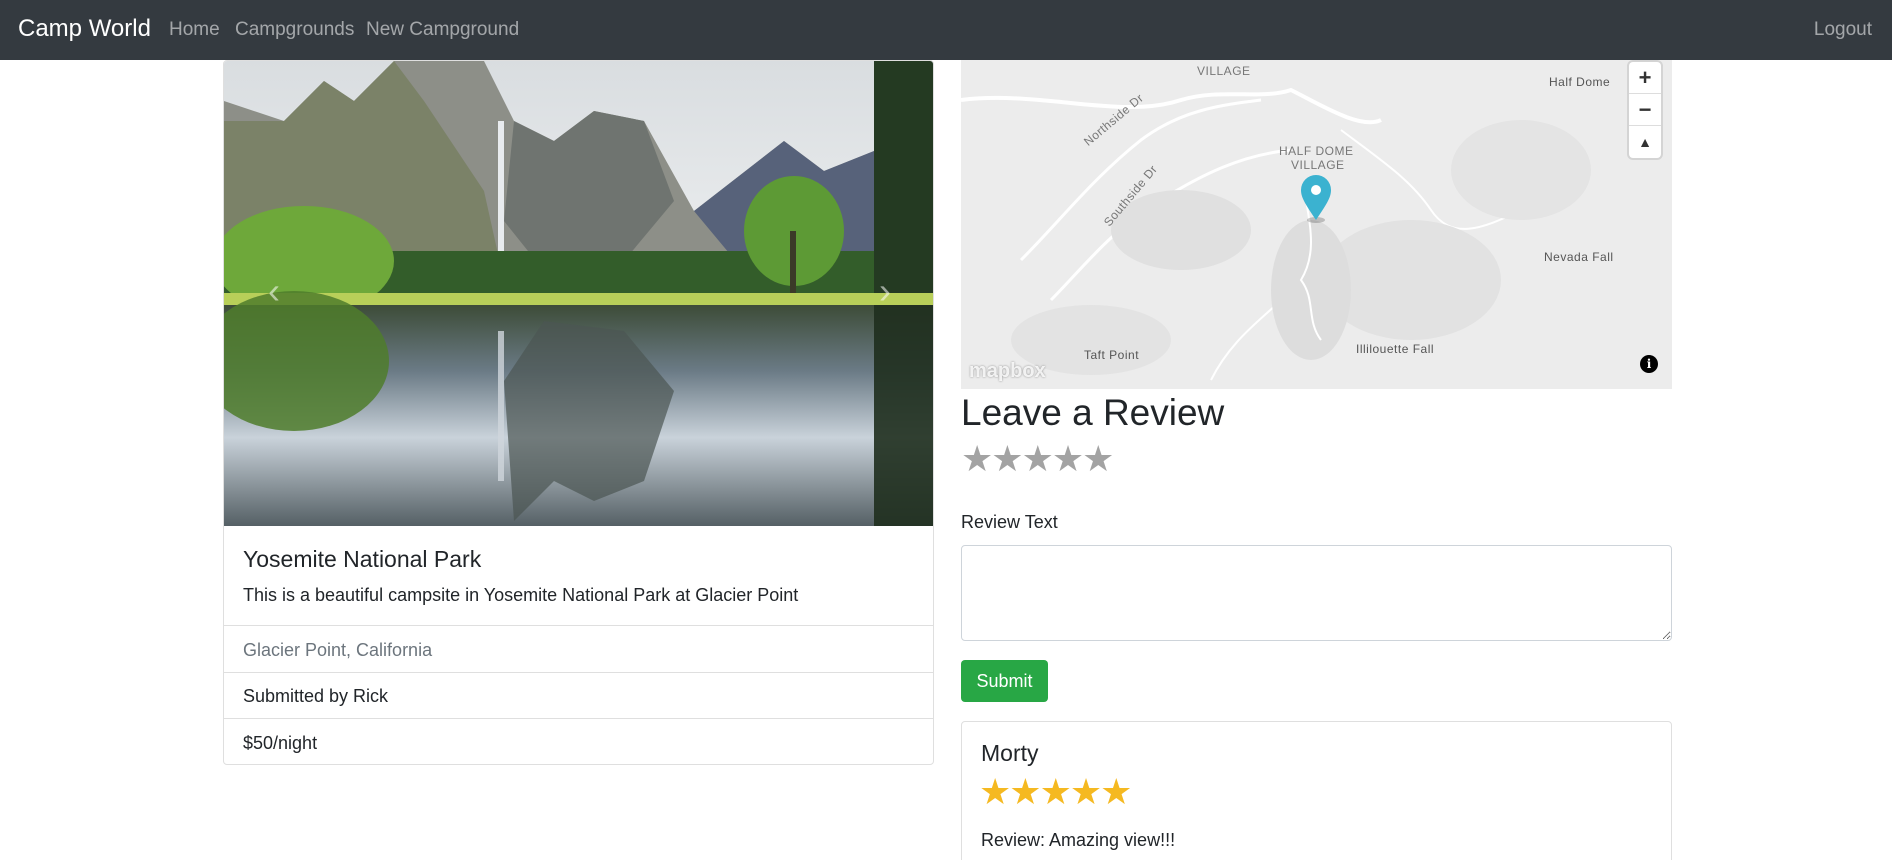 The height and width of the screenshot is (860, 1892). What do you see at coordinates (316, 696) in the screenshot?
I see `campground-submitted-by: Submitted by Rick` at bounding box center [316, 696].